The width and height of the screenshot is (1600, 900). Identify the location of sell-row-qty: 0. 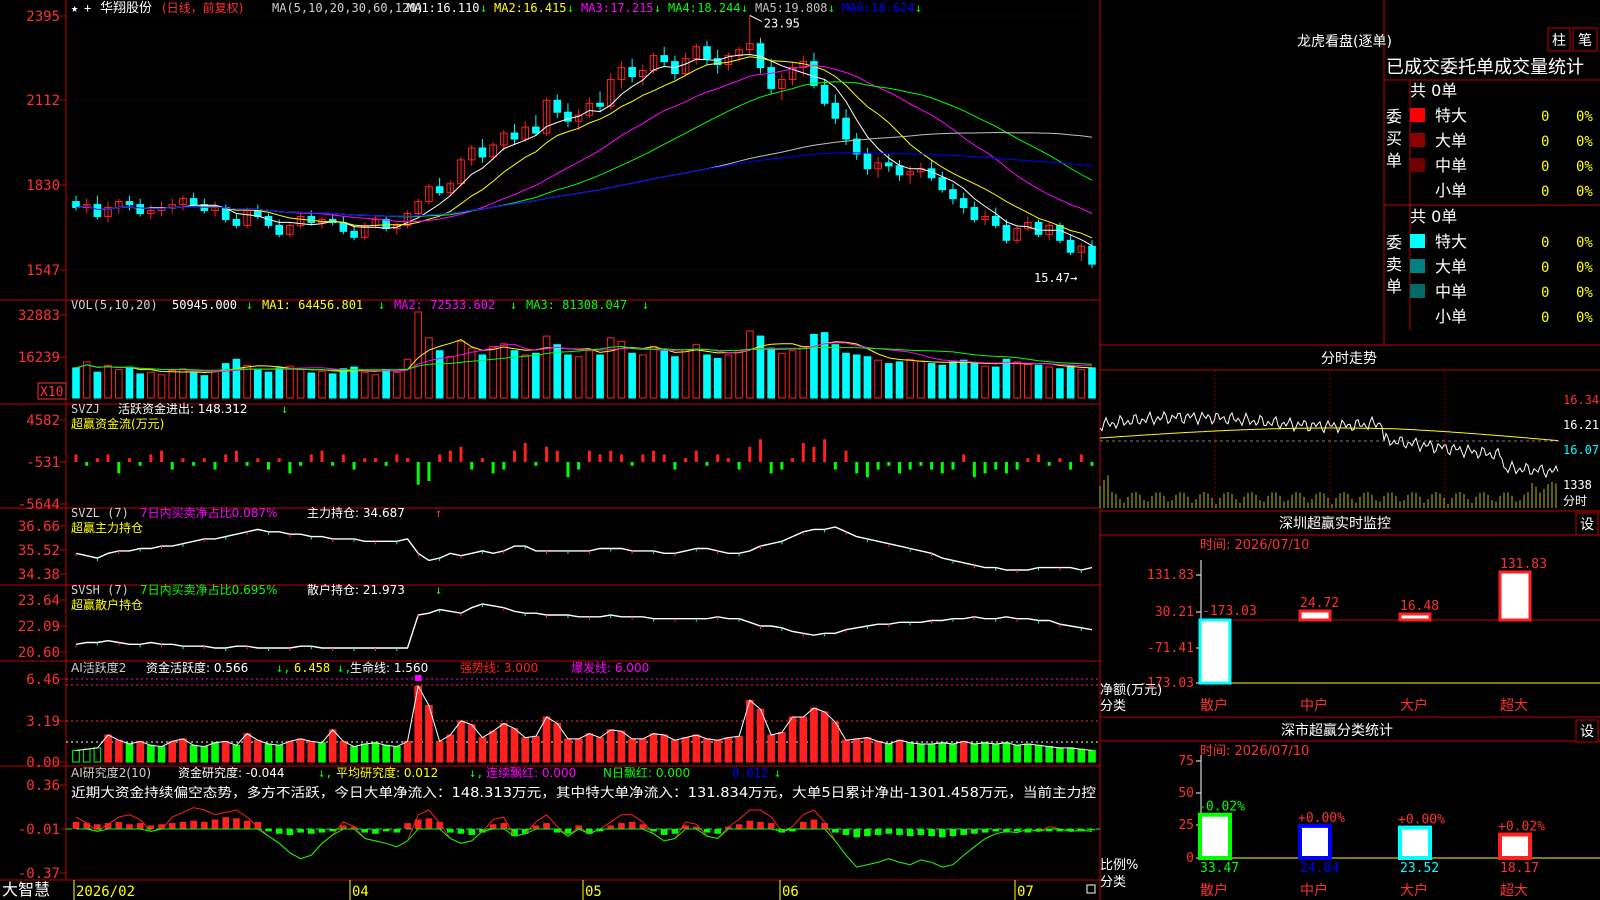
(1545, 293).